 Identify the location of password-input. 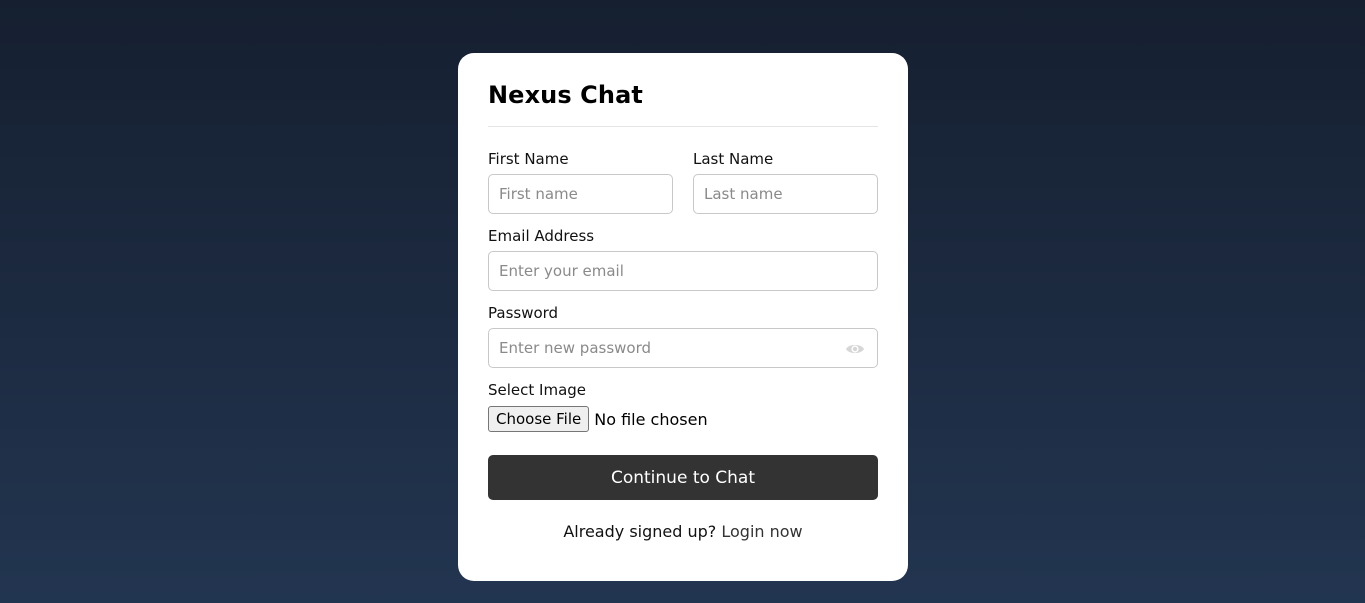
(683, 348).